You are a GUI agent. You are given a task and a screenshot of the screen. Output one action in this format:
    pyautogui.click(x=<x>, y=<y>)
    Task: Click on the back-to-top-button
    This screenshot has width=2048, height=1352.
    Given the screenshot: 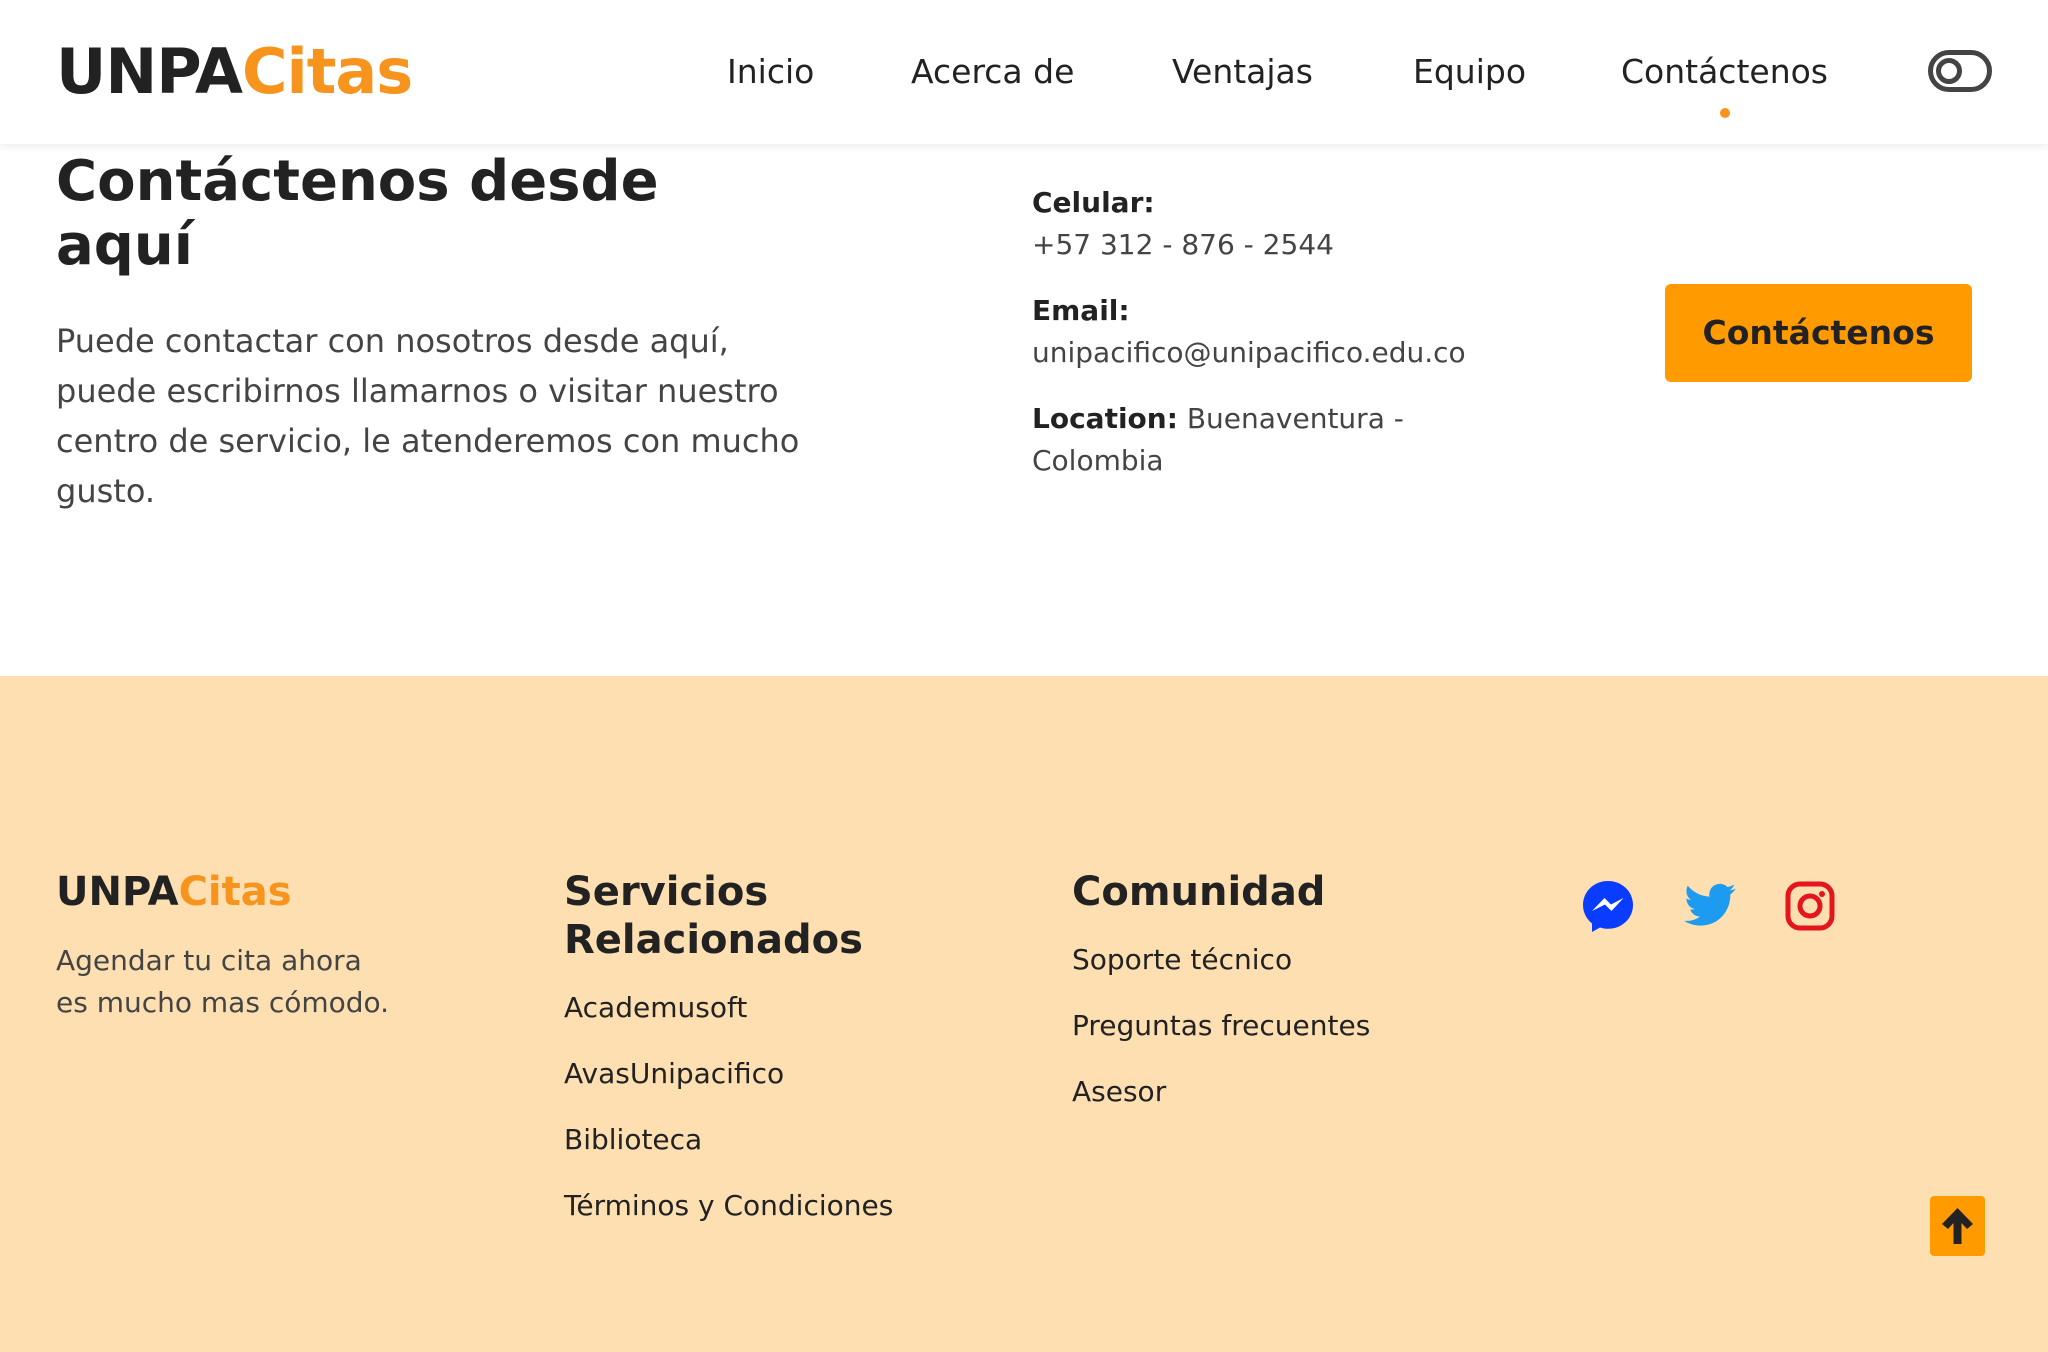 What is the action you would take?
    pyautogui.click(x=1957, y=1226)
    